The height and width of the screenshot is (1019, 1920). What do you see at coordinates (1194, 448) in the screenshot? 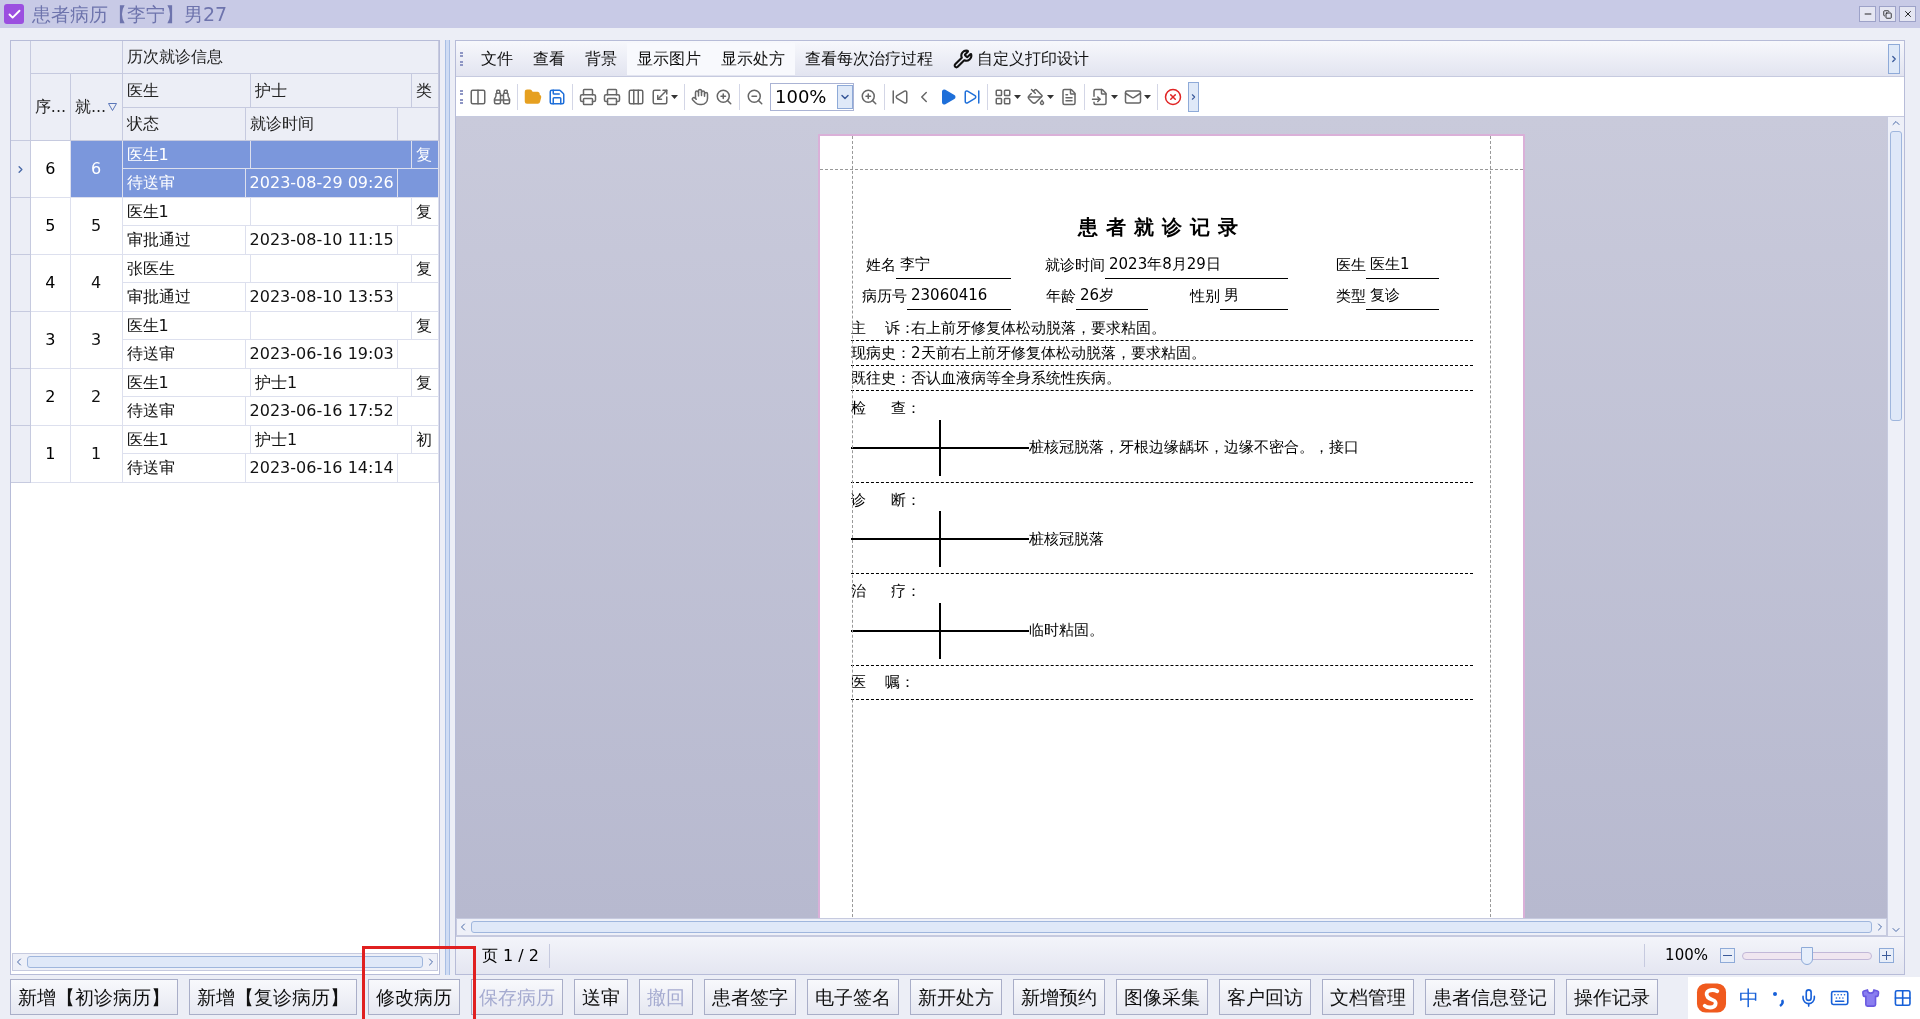
I see `section-text: 桩核冠脱落，牙根边缘龋坏，边缘不密合。，接口` at bounding box center [1194, 448].